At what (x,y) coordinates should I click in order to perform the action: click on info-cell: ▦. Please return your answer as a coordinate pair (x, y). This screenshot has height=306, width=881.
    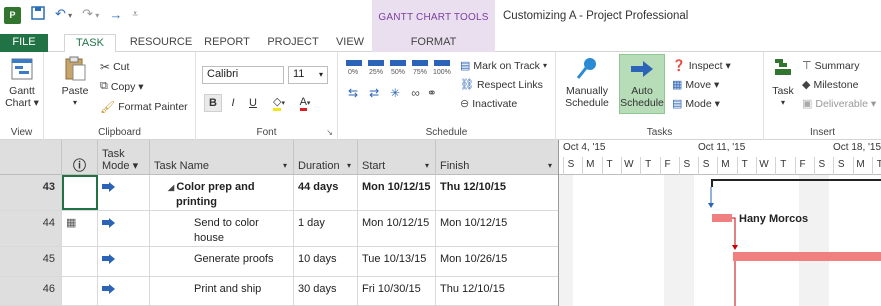
    Looking at the image, I should click on (80, 228).